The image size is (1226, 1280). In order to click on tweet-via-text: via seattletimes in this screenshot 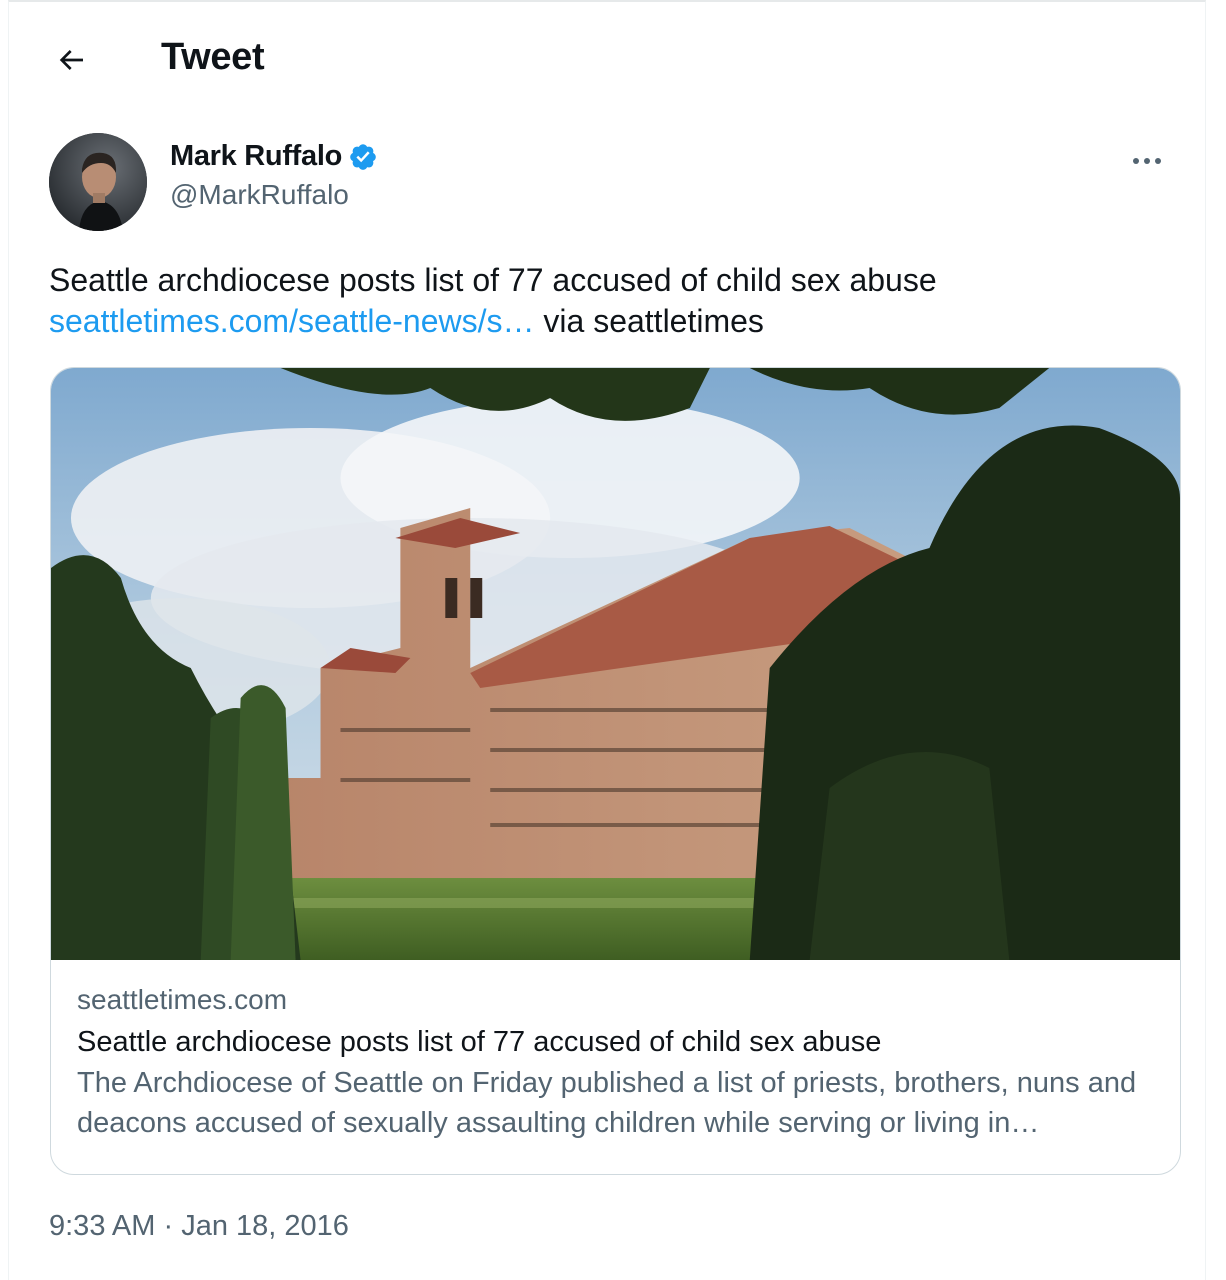, I will do `click(649, 321)`.